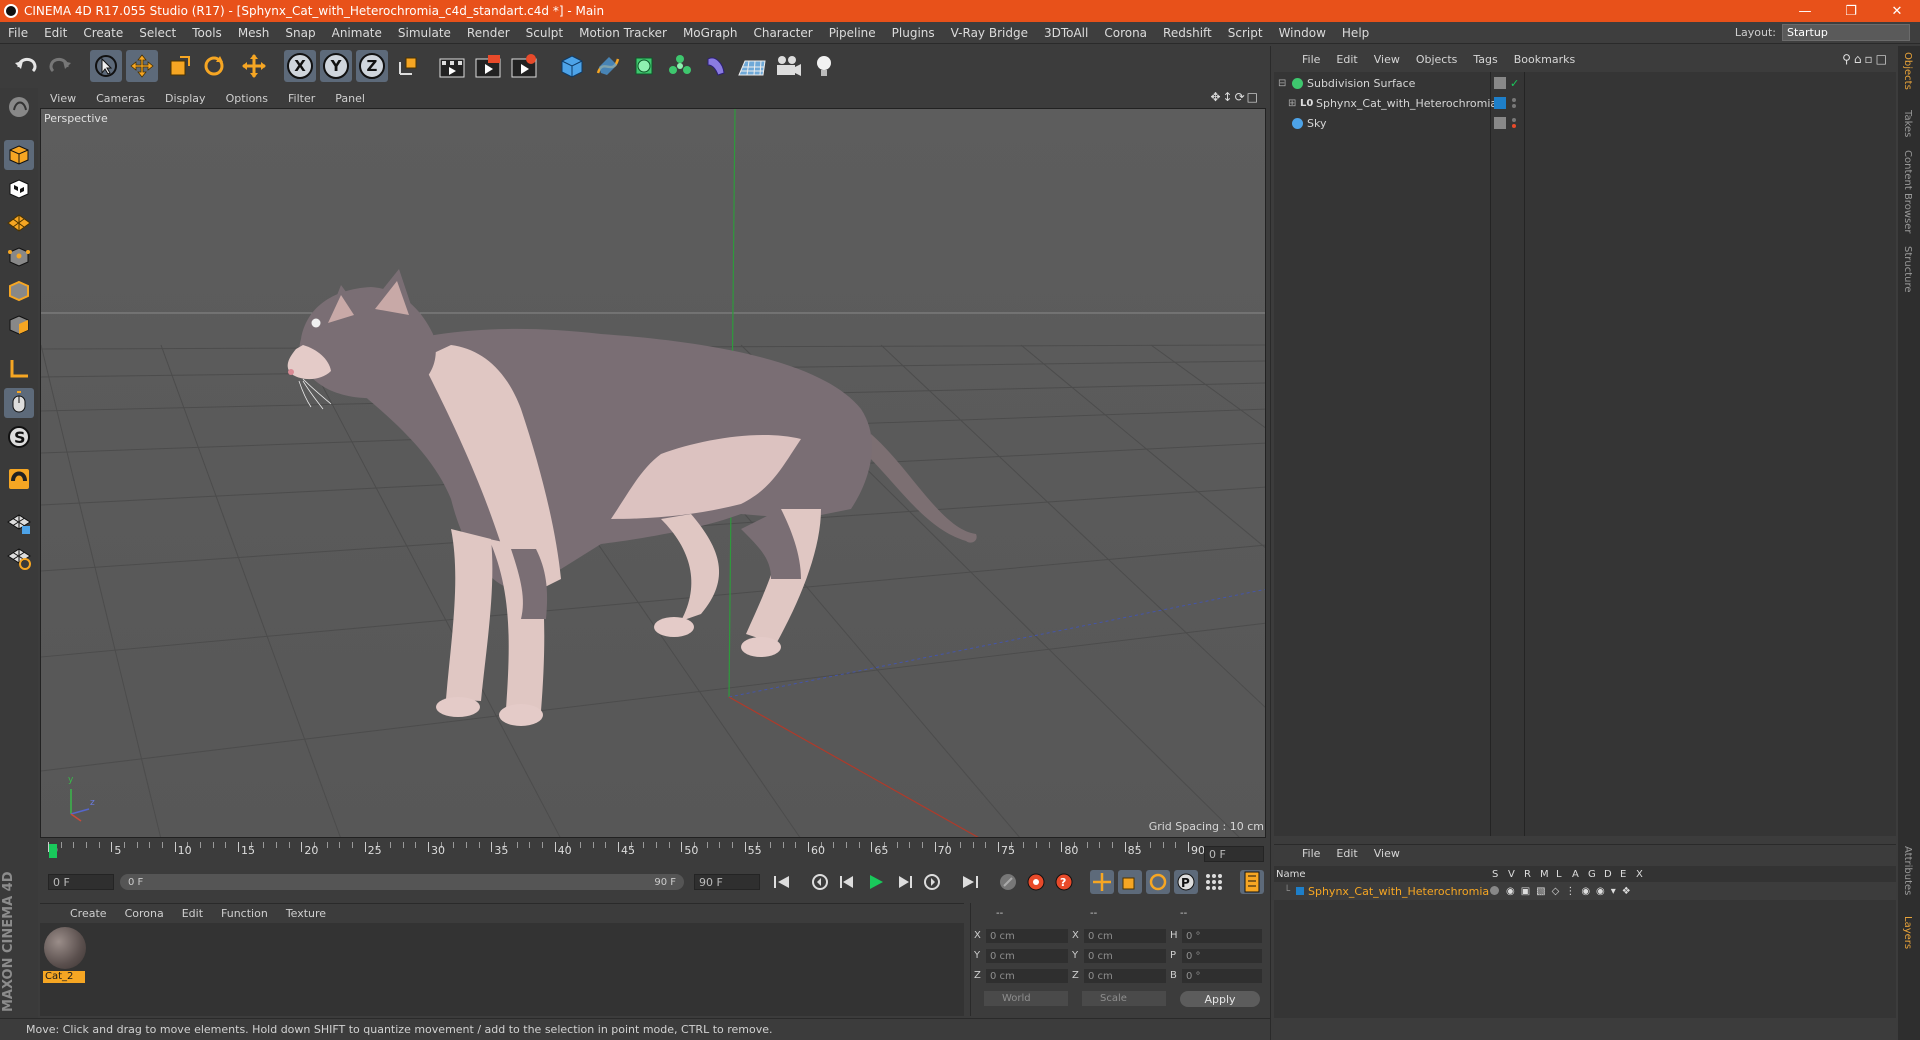 The height and width of the screenshot is (1040, 1920). Describe the element at coordinates (185, 98) in the screenshot. I see `viewport-menu-display: Display` at that location.